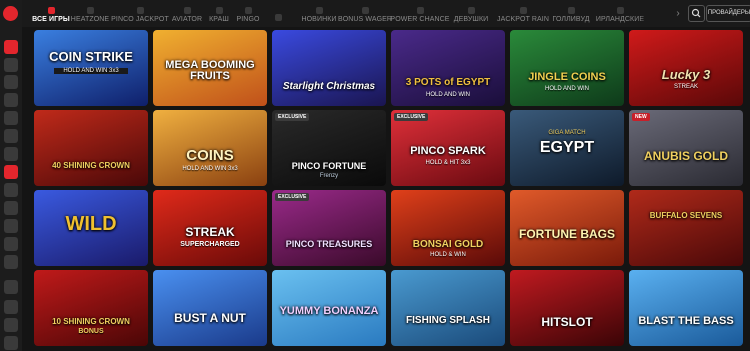 The image size is (750, 351). I want to click on game-card: BONSAI GOLD HOLD & WIN, so click(448, 228).